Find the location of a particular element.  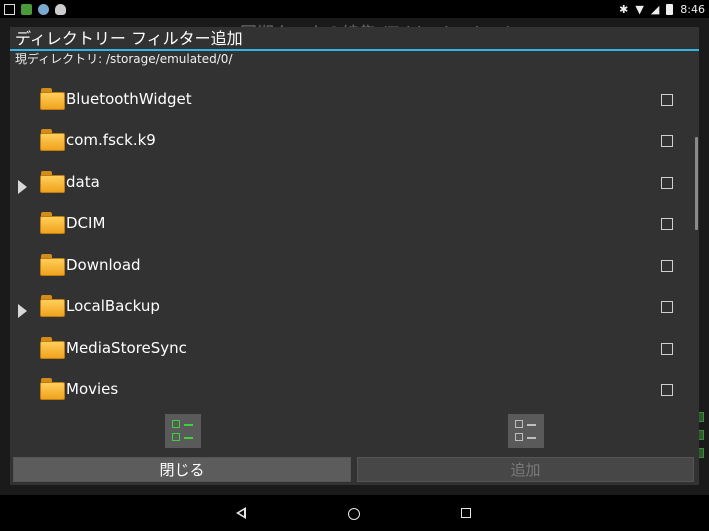

folder-name: LocalBackup is located at coordinates (113, 306).